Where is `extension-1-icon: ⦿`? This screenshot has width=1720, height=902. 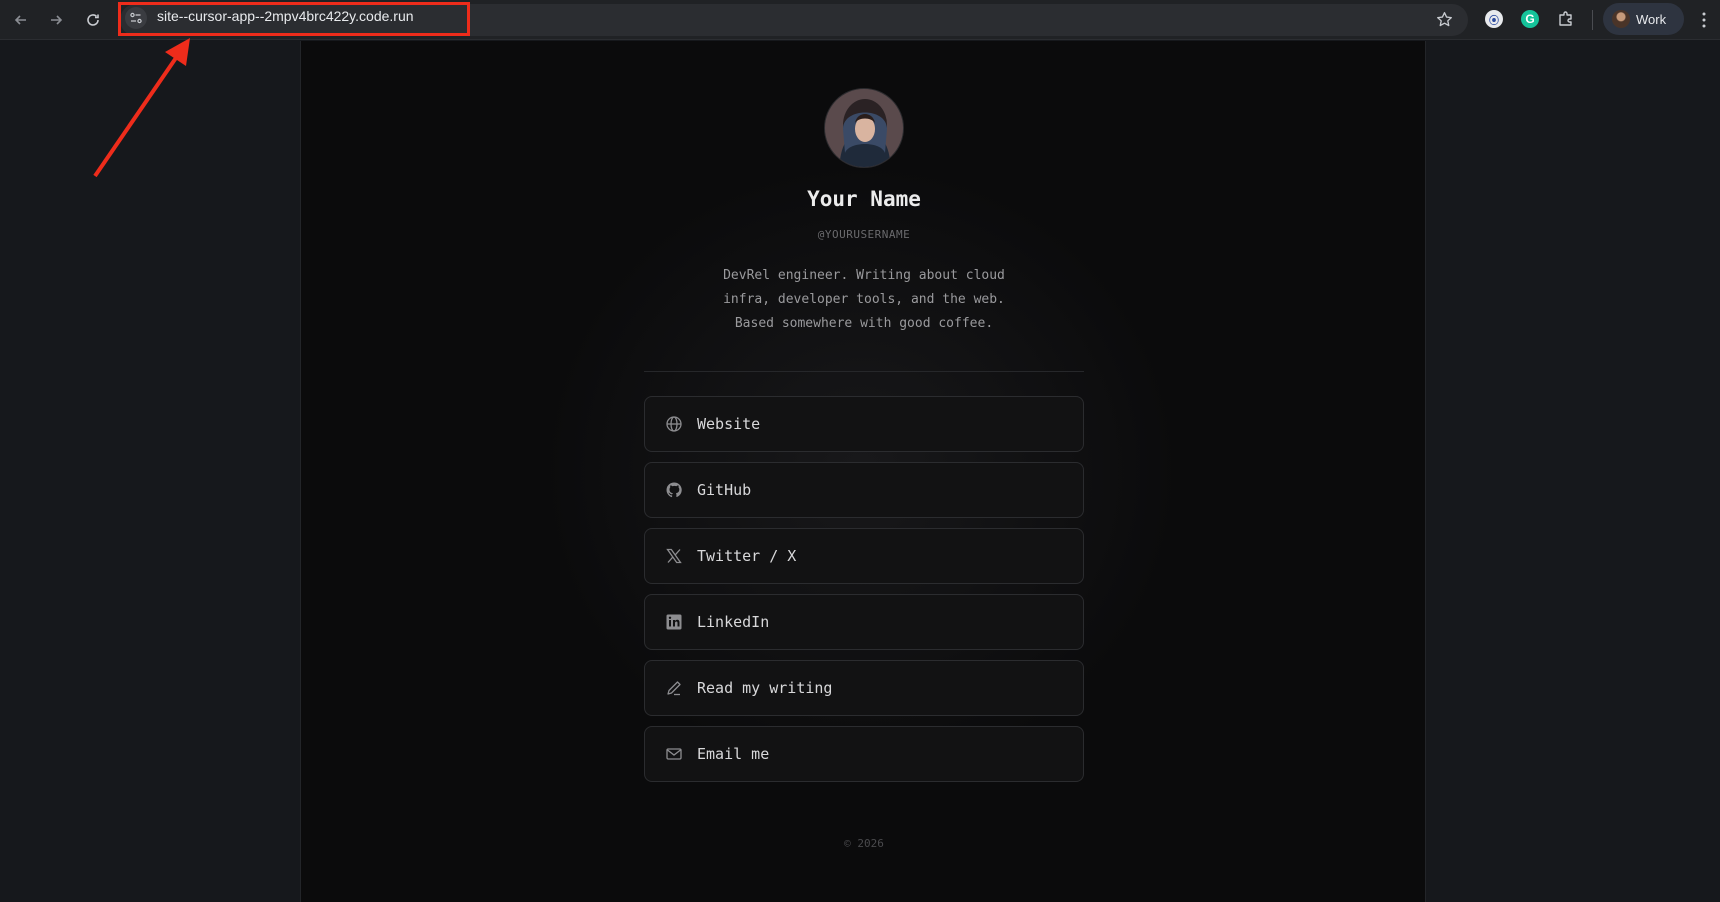
extension-1-icon: ⦿ is located at coordinates (1494, 19).